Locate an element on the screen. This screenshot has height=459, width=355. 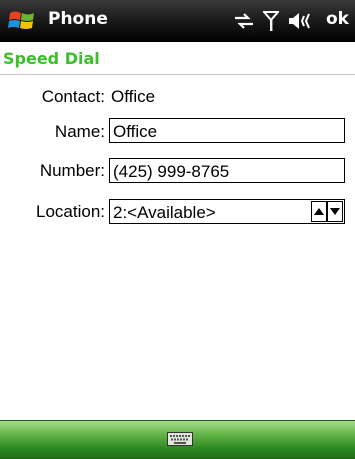
page-title: Speed Dial is located at coordinates (51, 58).